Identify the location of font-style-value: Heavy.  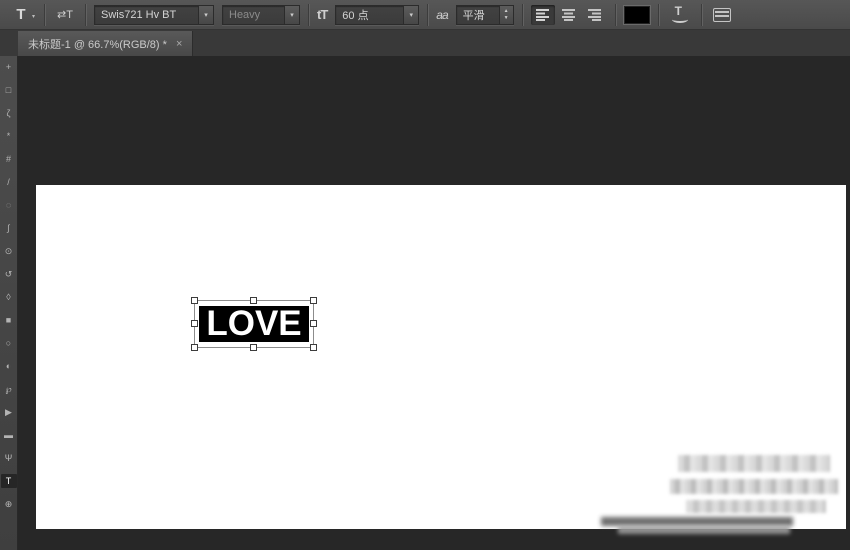
(245, 14).